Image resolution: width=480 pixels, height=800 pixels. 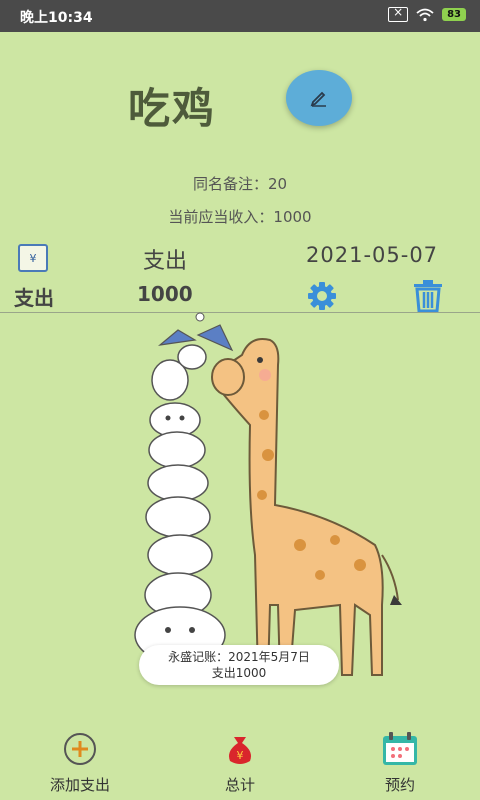 I want to click on edit-button, so click(x=319, y=98).